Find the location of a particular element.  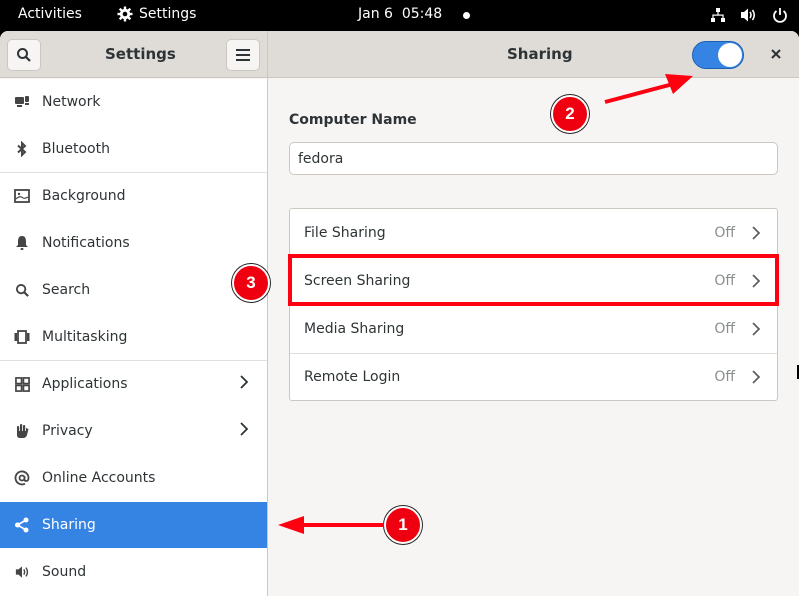

clock: Jan 6 05:48 is located at coordinates (400, 14).